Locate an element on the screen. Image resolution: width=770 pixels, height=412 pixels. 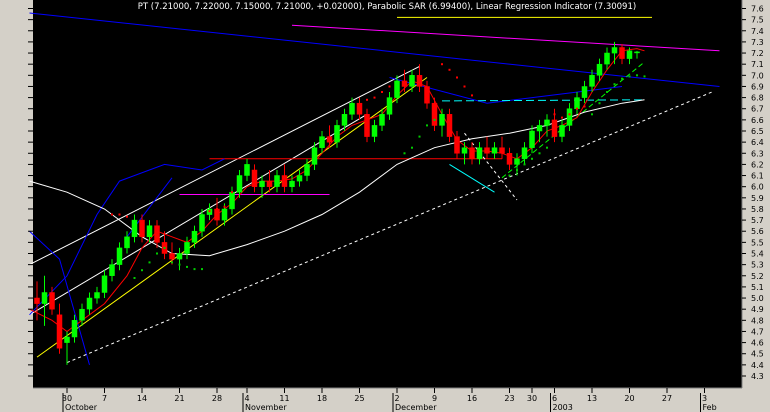
y-tick-label: 5.8 is located at coordinates (757, 209).